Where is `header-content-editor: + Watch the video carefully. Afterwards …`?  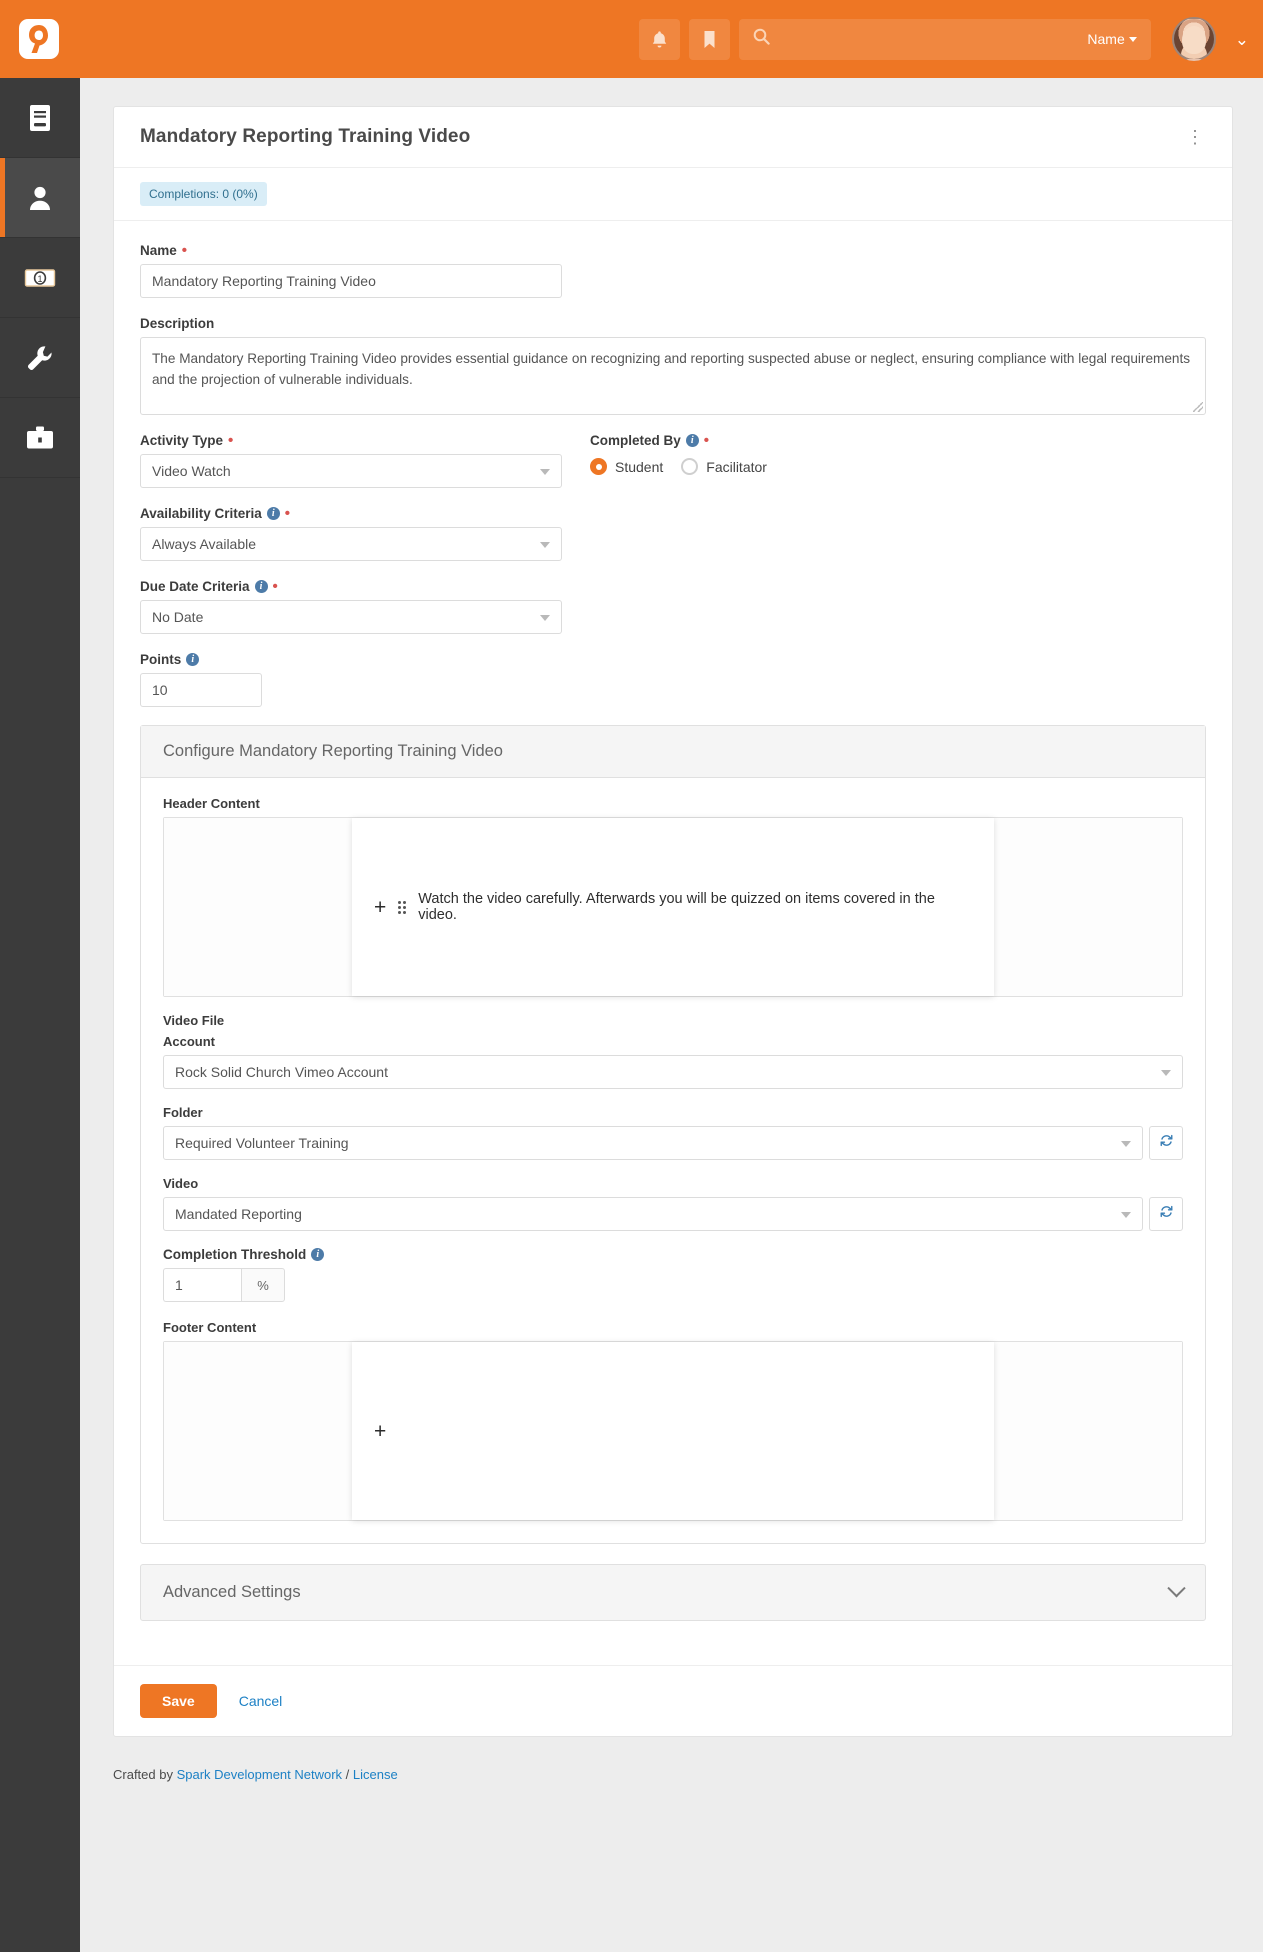
header-content-editor: + Watch the video carefully. Afterwards … is located at coordinates (673, 907).